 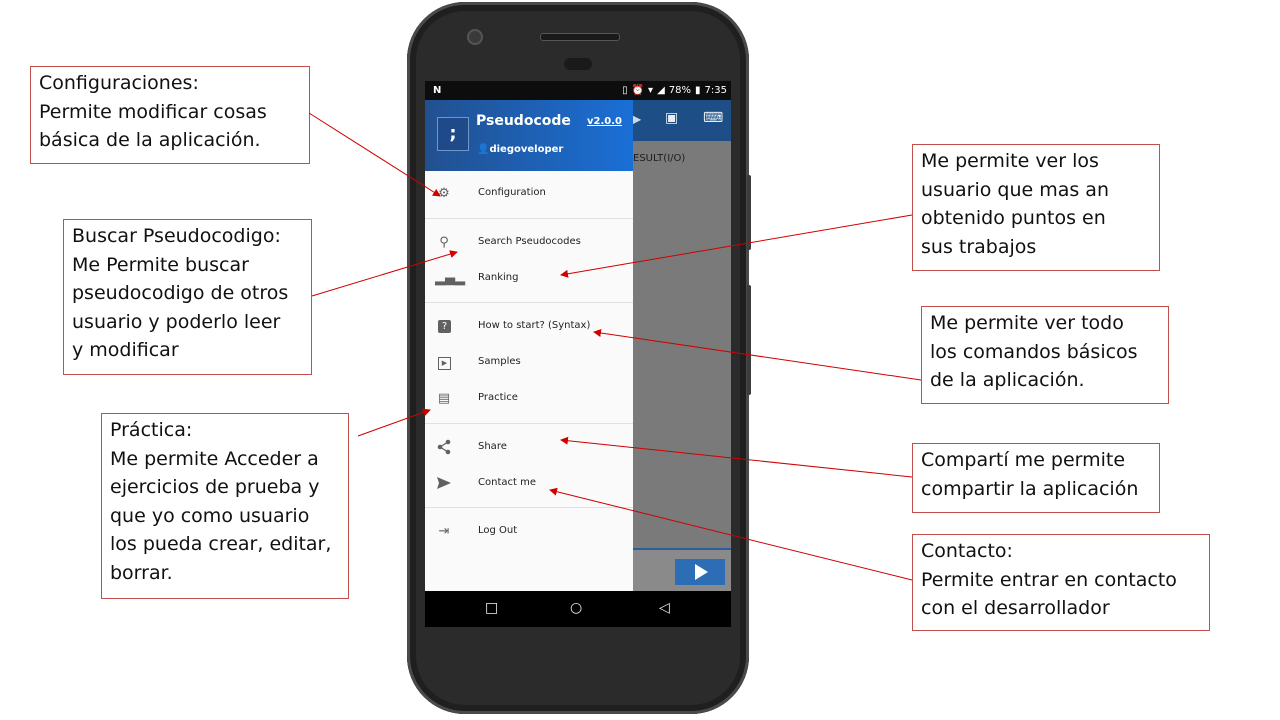 I want to click on arrow-contact, so click(x=731, y=534).